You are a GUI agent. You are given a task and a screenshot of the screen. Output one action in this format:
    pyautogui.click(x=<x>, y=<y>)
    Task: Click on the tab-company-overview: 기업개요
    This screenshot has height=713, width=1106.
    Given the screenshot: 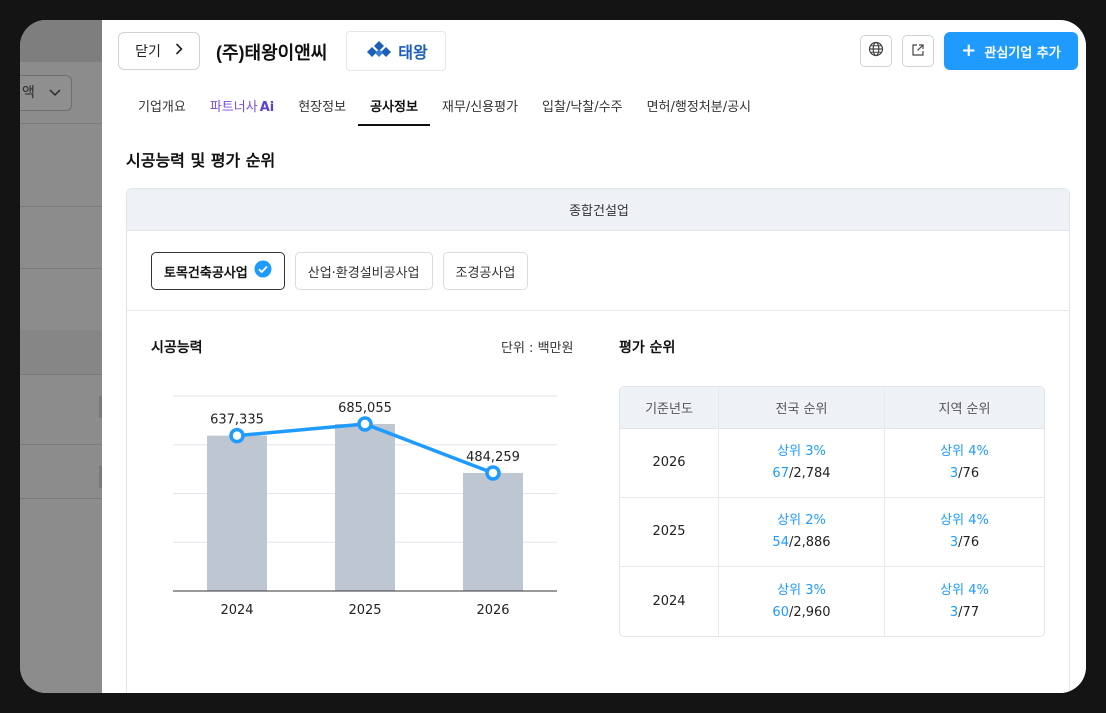 What is the action you would take?
    pyautogui.click(x=162, y=108)
    